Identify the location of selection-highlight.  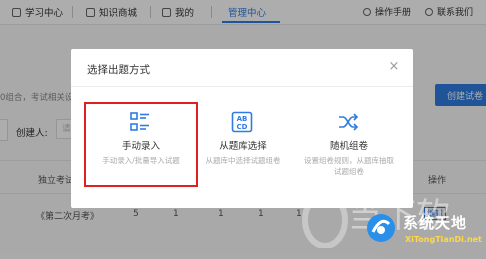
(141, 144).